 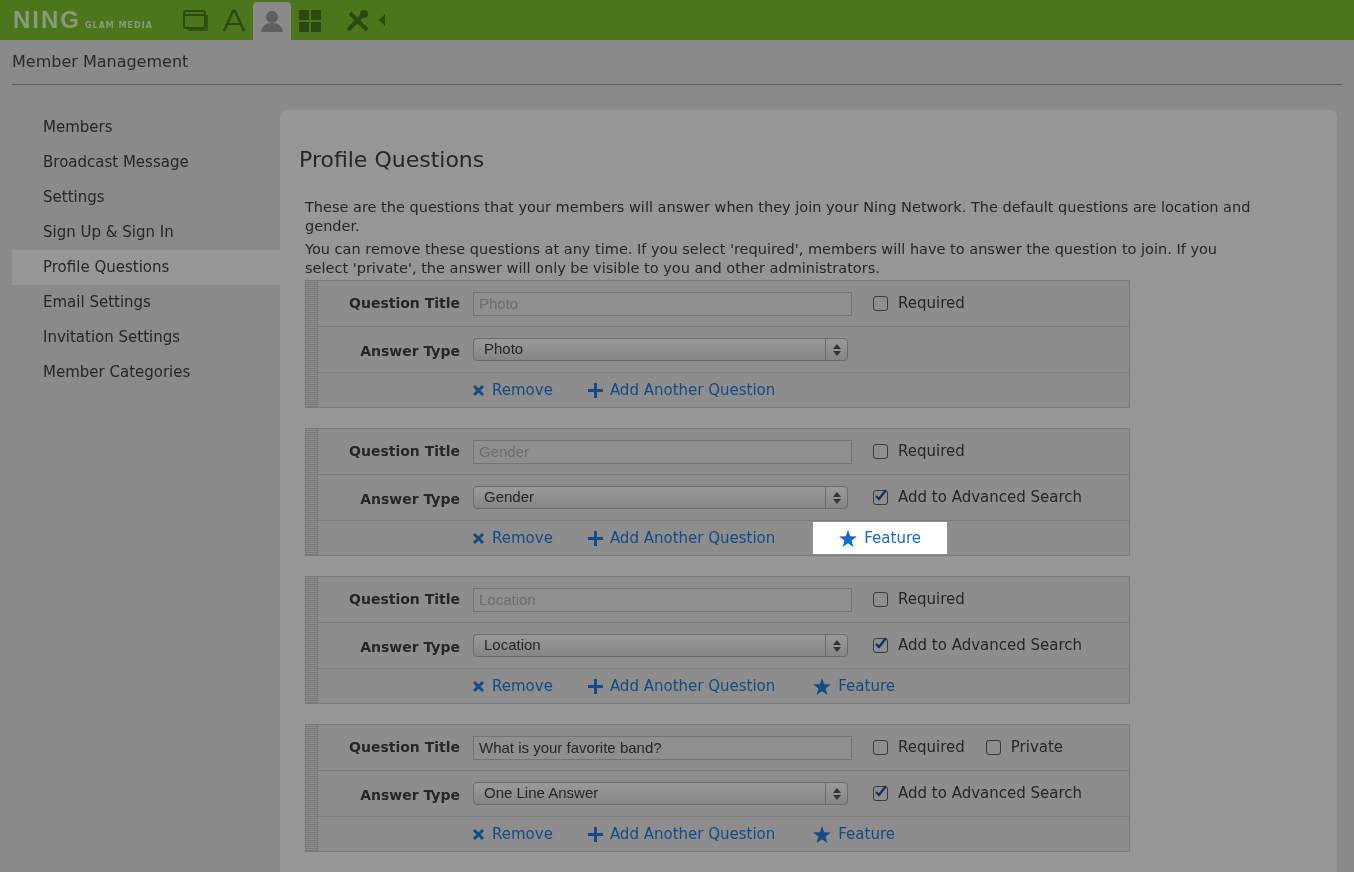 I want to click on sidebar-item: Member Categories, so click(x=146, y=372).